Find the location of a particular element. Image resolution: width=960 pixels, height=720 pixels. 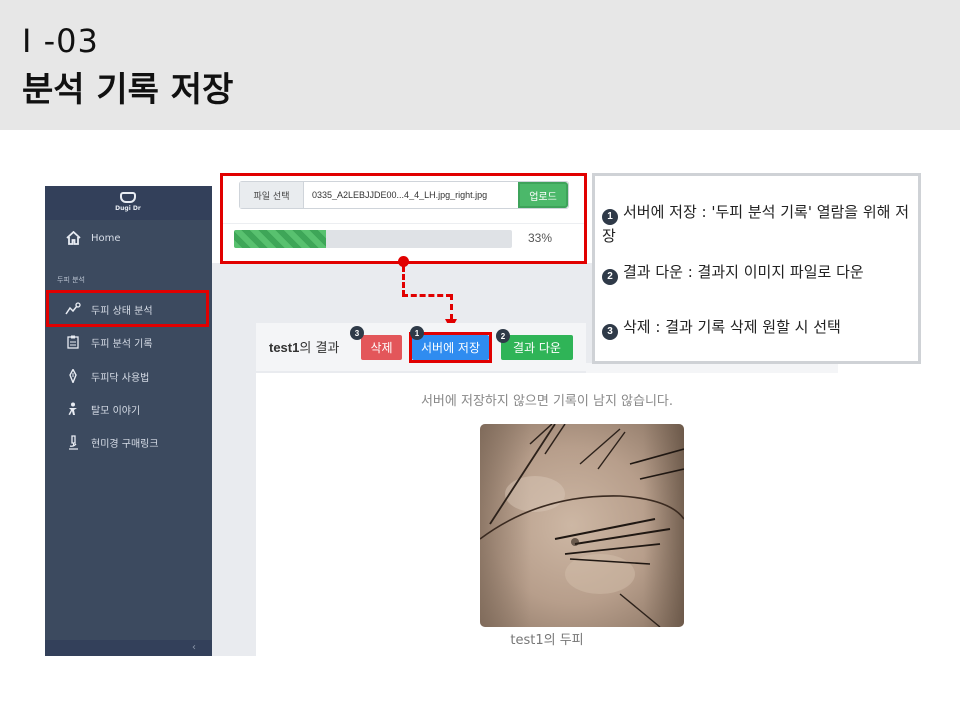

sidebar-header: Dugi Dr is located at coordinates (128, 203).